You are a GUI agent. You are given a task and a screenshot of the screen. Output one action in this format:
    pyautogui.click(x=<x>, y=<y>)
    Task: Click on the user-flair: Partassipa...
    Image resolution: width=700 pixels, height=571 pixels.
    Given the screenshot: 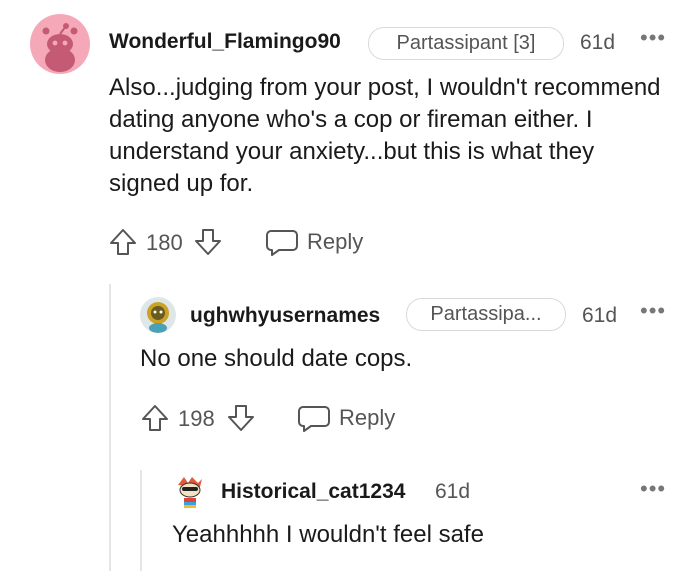 What is the action you would take?
    pyautogui.click(x=486, y=314)
    